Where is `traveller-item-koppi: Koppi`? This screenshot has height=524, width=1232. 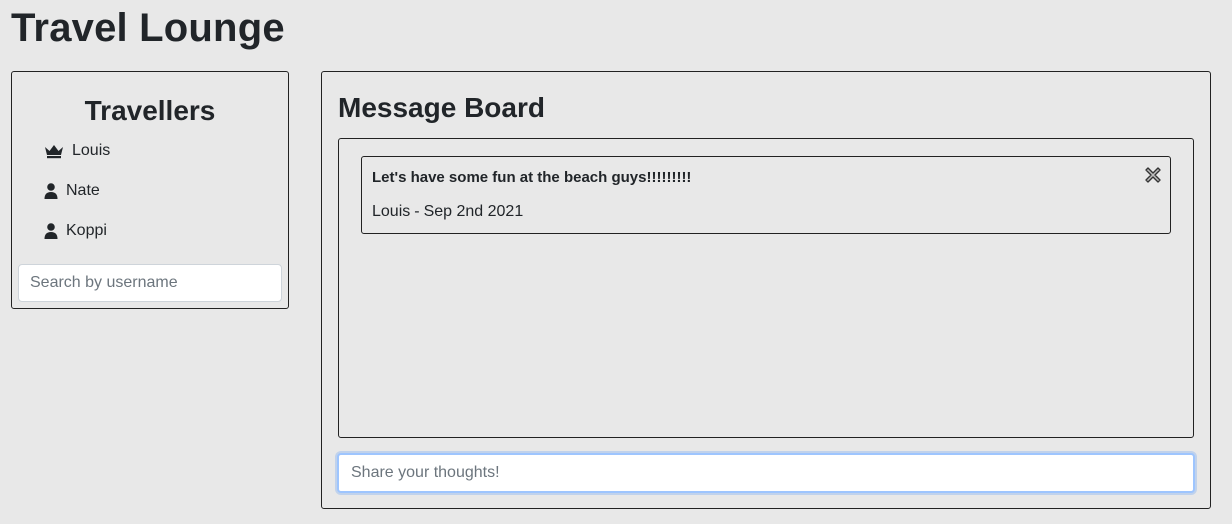 traveller-item-koppi: Koppi is located at coordinates (75, 231).